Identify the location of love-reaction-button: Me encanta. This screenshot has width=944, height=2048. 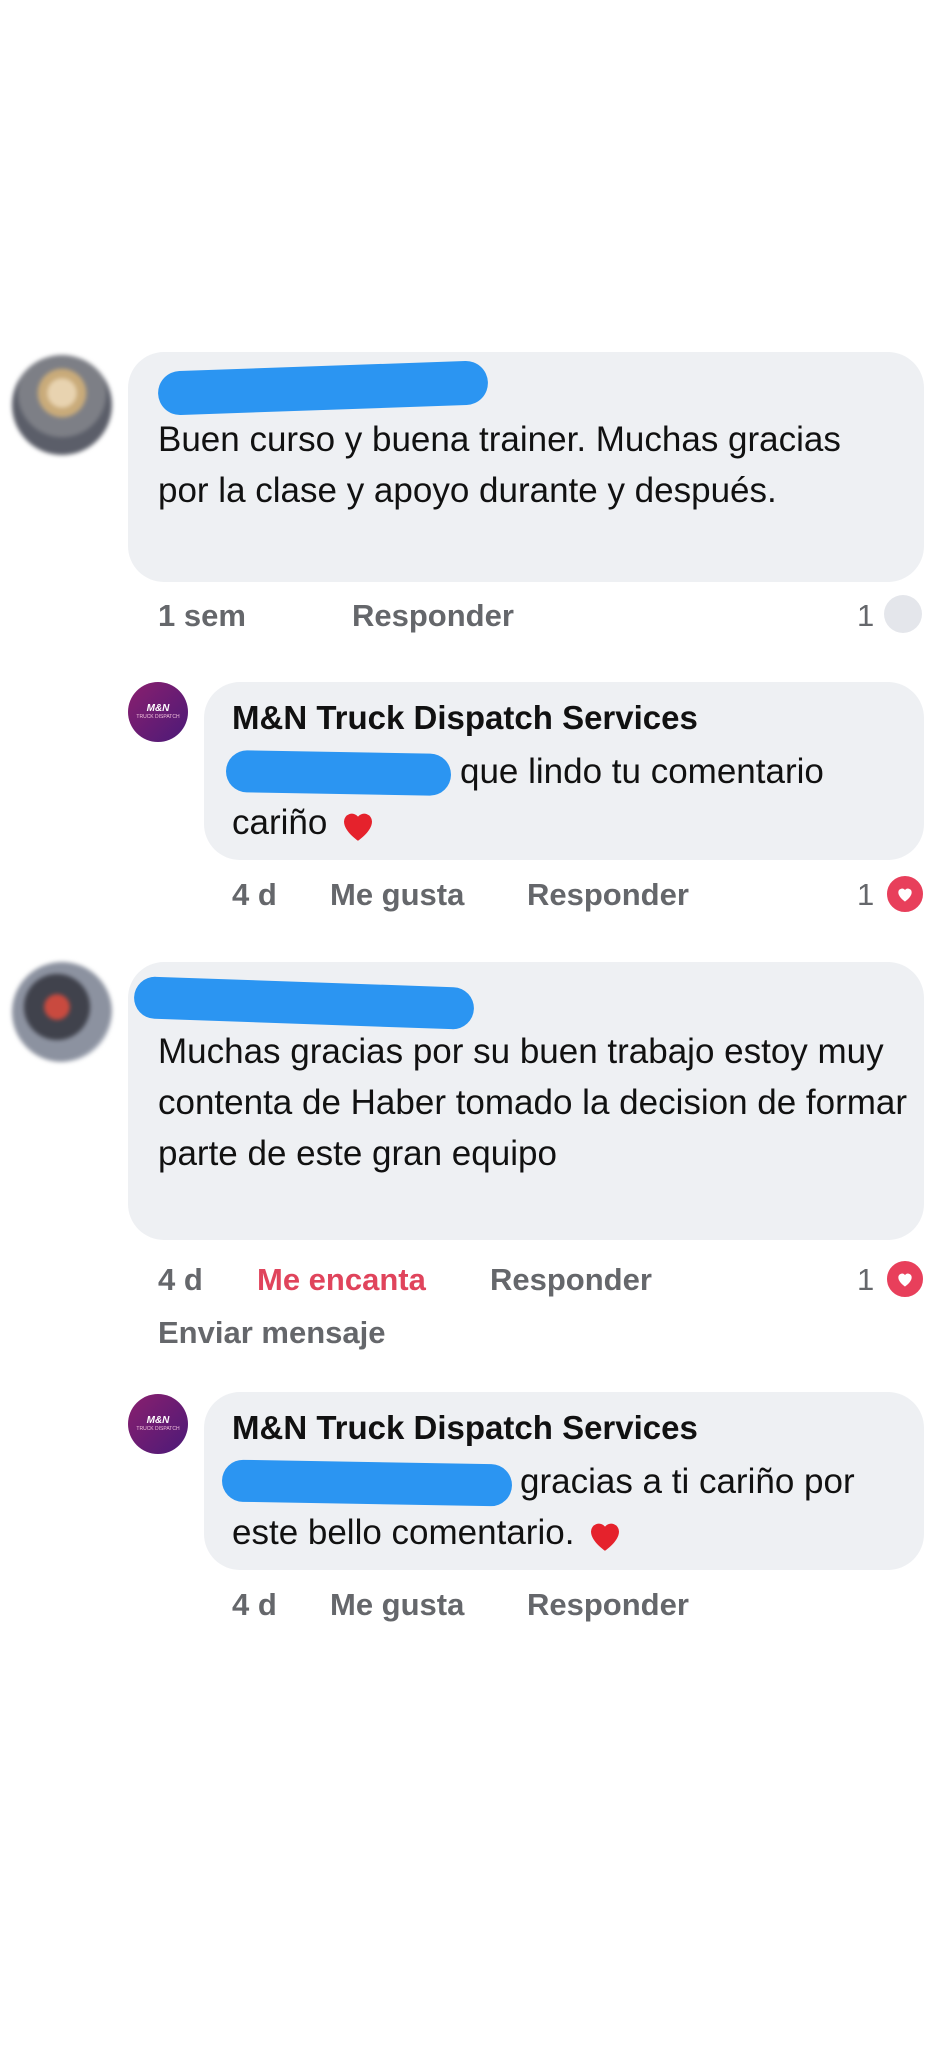
(341, 1280).